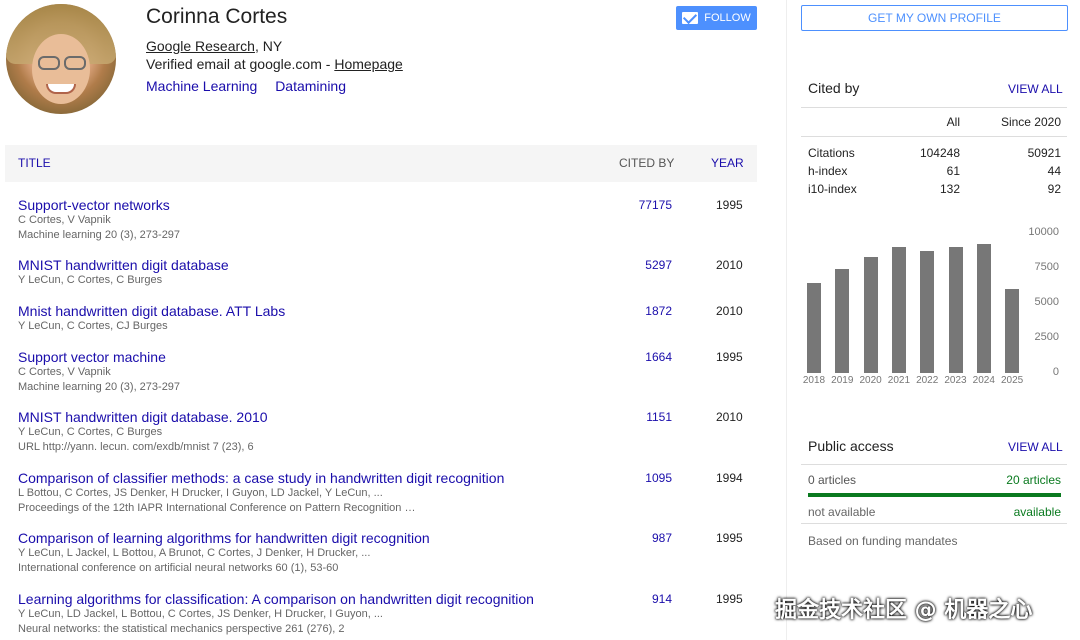 The width and height of the screenshot is (1080, 640). Describe the element at coordinates (1046, 337) in the screenshot. I see `y-tick-label: 2500` at that location.